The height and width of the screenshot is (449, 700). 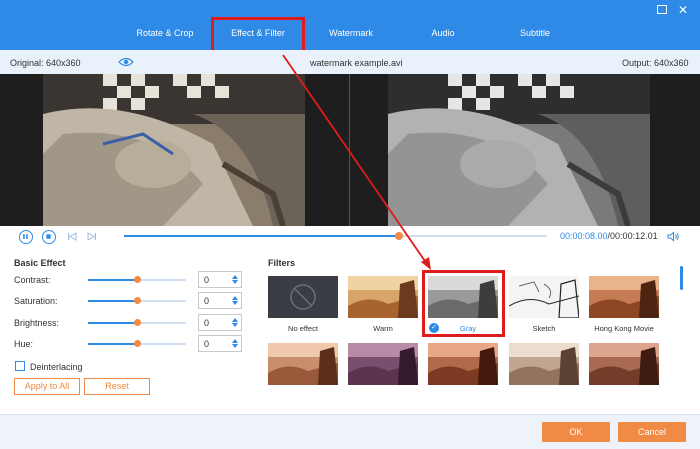 What do you see at coordinates (356, 63) in the screenshot?
I see `file-name: watermark example.avi` at bounding box center [356, 63].